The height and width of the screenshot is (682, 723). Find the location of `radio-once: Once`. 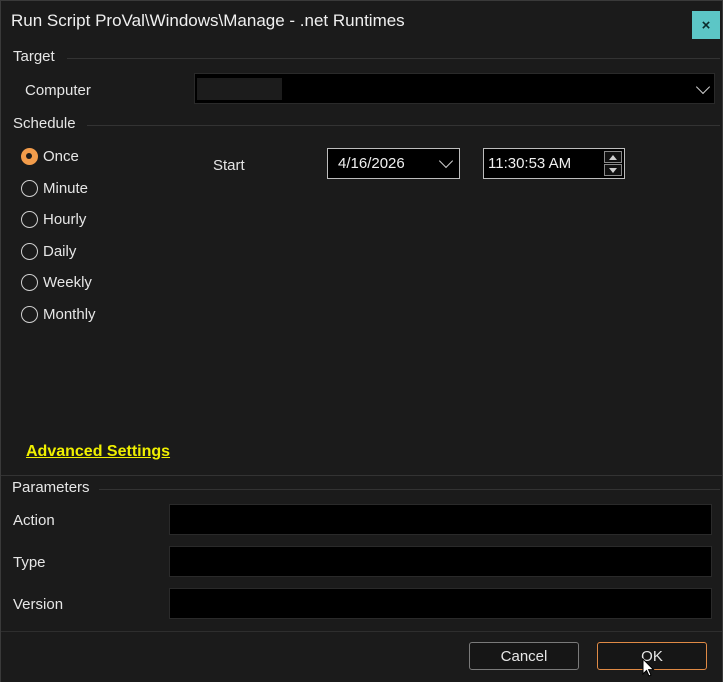

radio-once: Once is located at coordinates (50, 156).